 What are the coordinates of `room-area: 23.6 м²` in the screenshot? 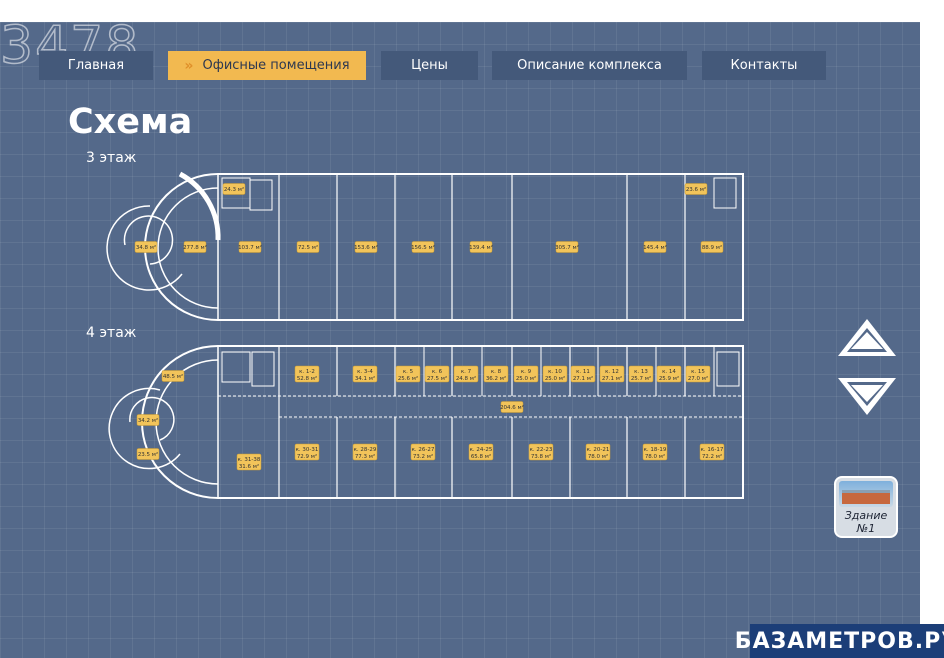 It's located at (696, 189).